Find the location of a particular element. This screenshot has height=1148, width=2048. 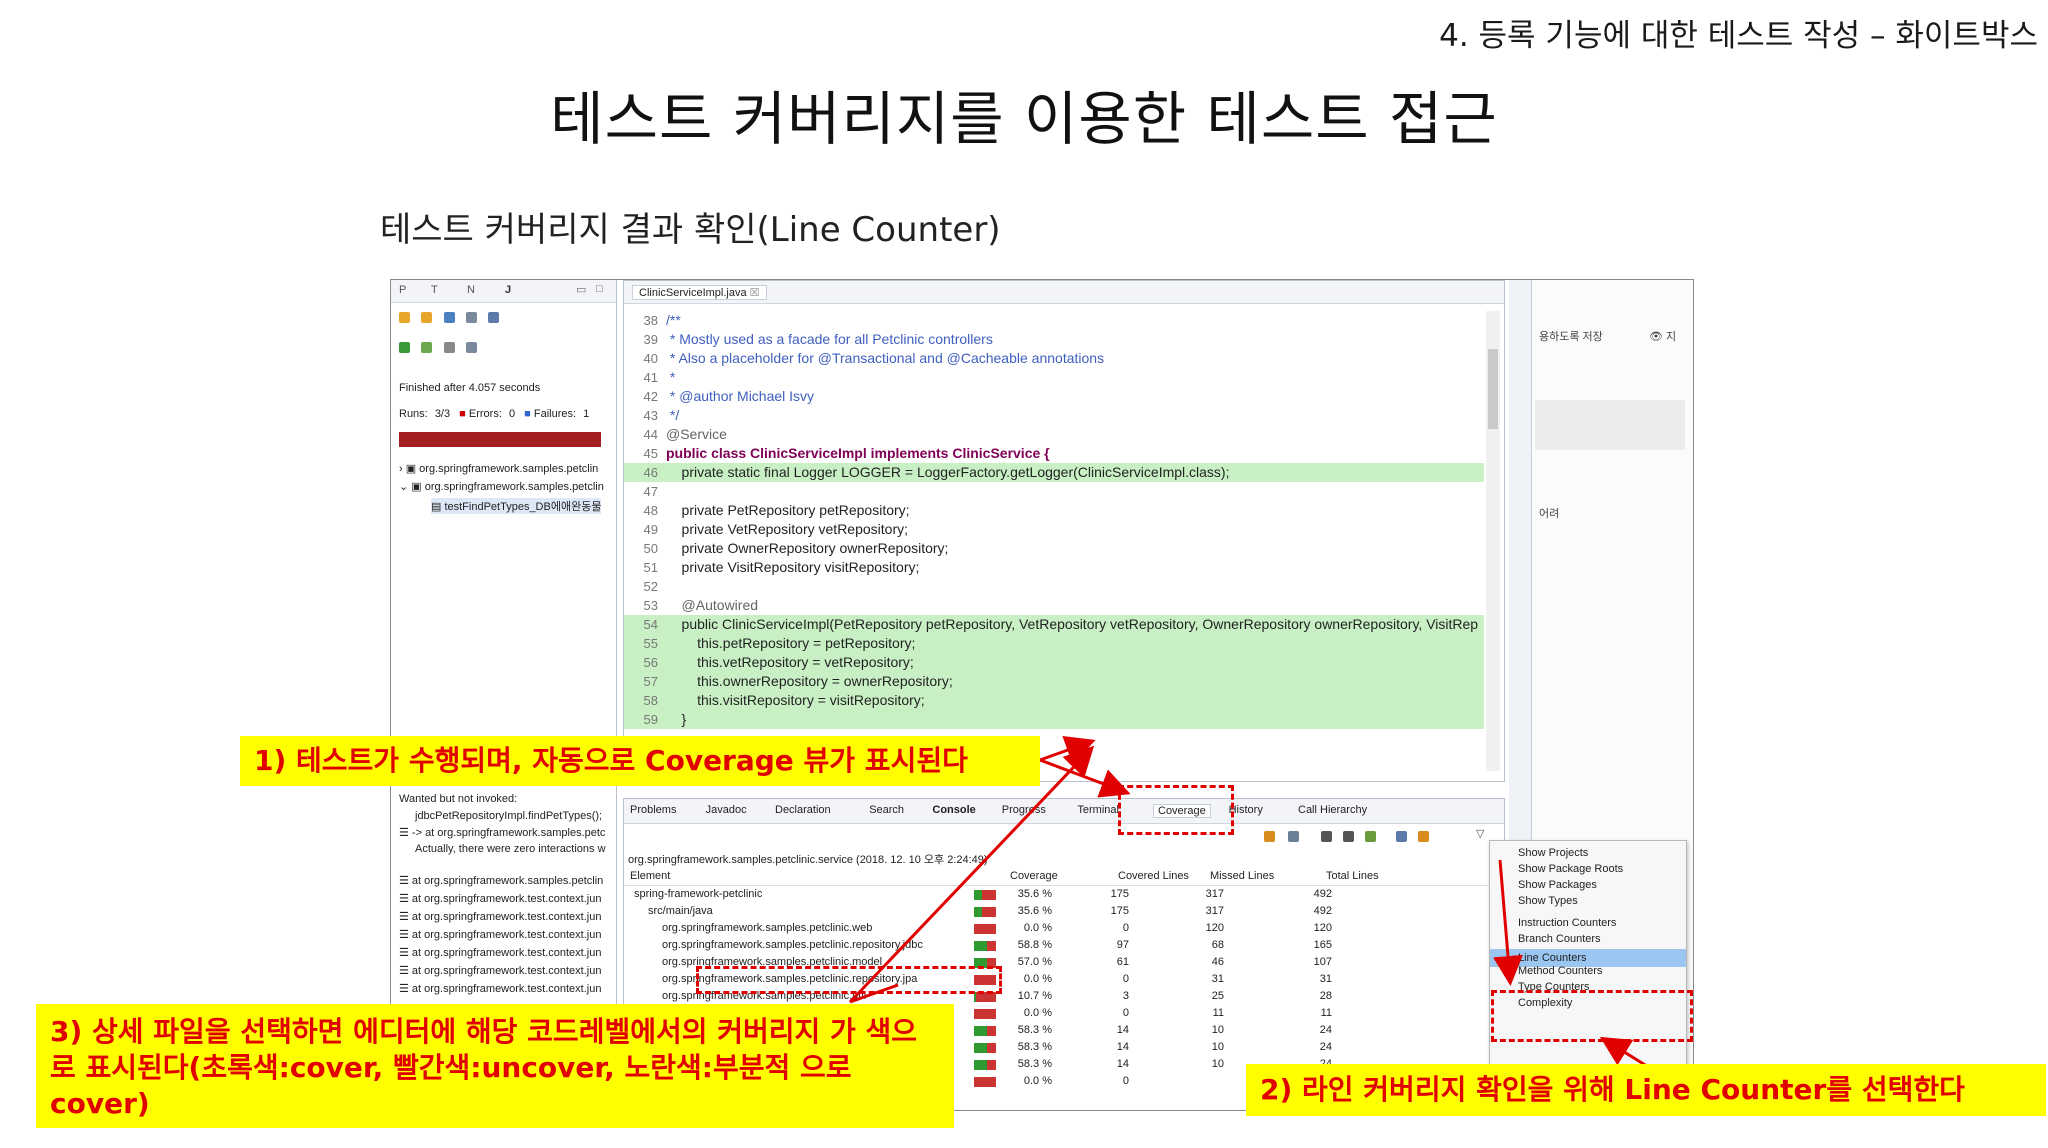

callout-2: 2) 라인 커버리지 확인을 위해 Line Counter를 선택한다 is located at coordinates (1646, 1090).